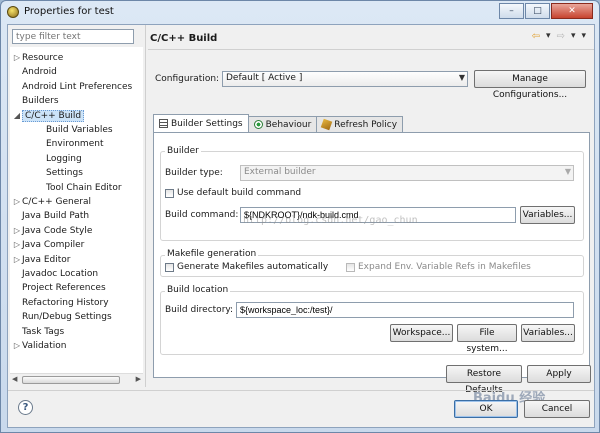 The image size is (600, 433). What do you see at coordinates (360, 124) in the screenshot?
I see `tab-refresh-policy: Refresh Policy` at bounding box center [360, 124].